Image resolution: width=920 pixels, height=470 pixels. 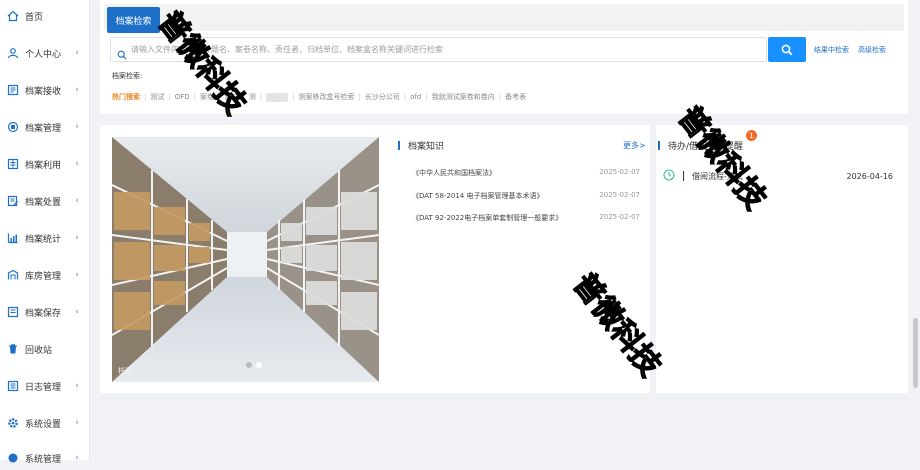 I want to click on sidebar-item-system-manage: 系统管理 ‹, so click(x=45, y=458).